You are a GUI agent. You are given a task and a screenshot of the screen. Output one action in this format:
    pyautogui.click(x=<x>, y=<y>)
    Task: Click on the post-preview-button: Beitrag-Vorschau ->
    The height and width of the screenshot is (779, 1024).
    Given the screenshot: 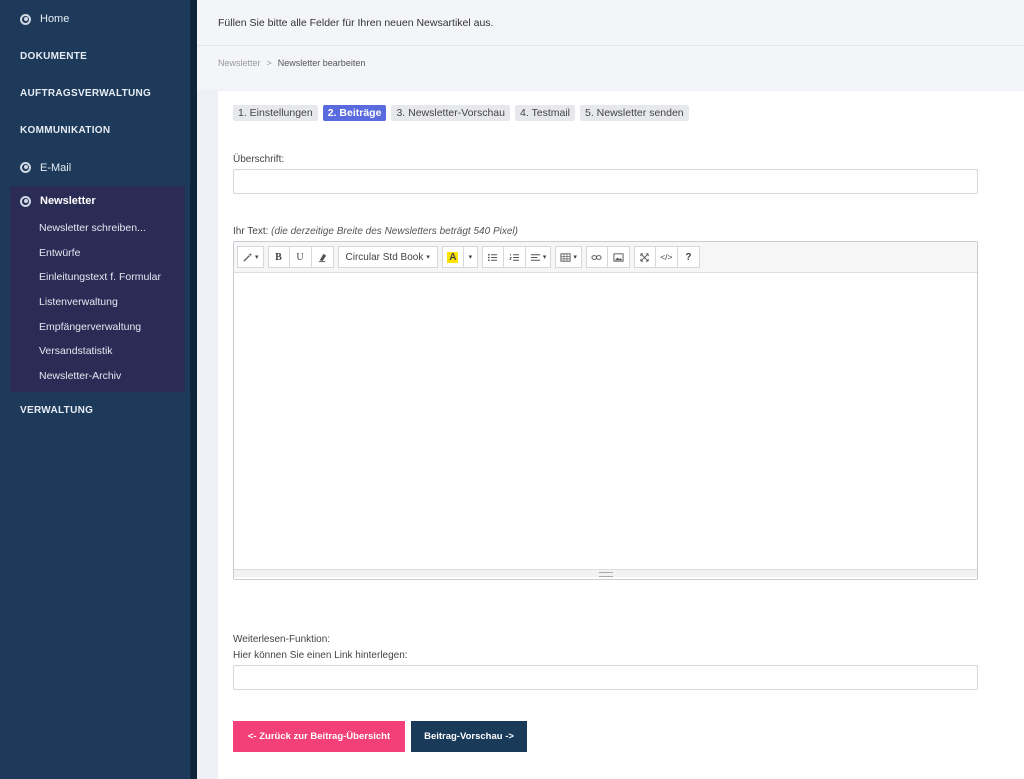 What is the action you would take?
    pyautogui.click(x=469, y=736)
    